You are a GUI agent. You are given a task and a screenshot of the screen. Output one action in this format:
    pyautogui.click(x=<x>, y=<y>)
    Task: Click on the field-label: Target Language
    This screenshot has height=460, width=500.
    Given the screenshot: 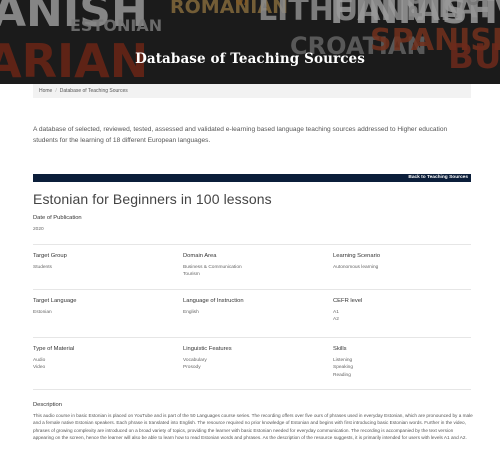 What is the action you would take?
    pyautogui.click(x=55, y=301)
    